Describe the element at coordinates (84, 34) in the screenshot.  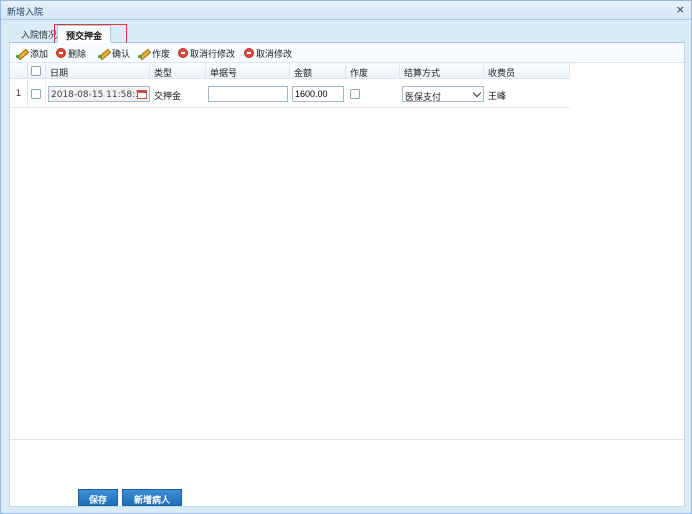
I see `tab-prepaid-deposit: 预交押金` at that location.